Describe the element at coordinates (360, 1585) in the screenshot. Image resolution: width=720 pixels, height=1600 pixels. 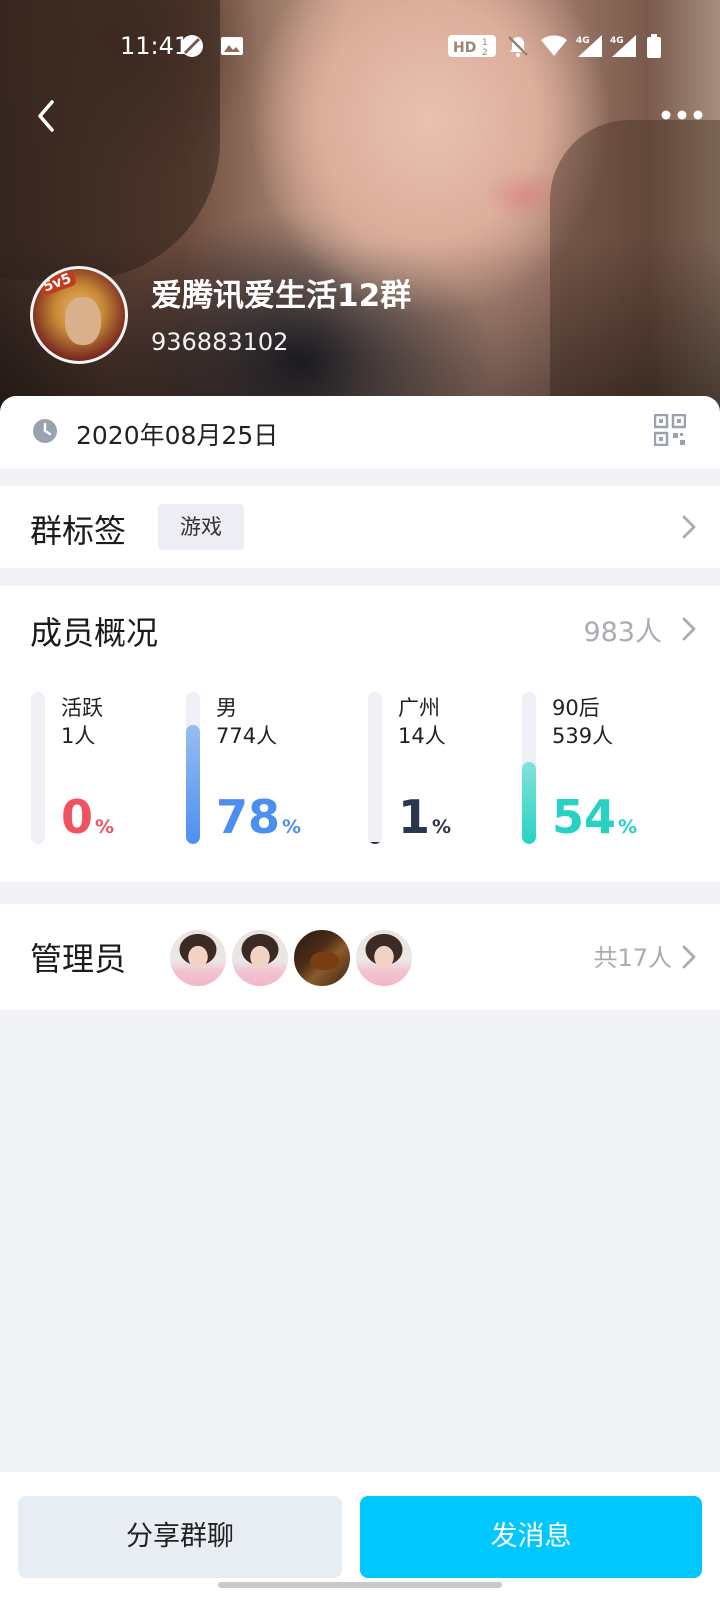
I see `home-indicator` at that location.